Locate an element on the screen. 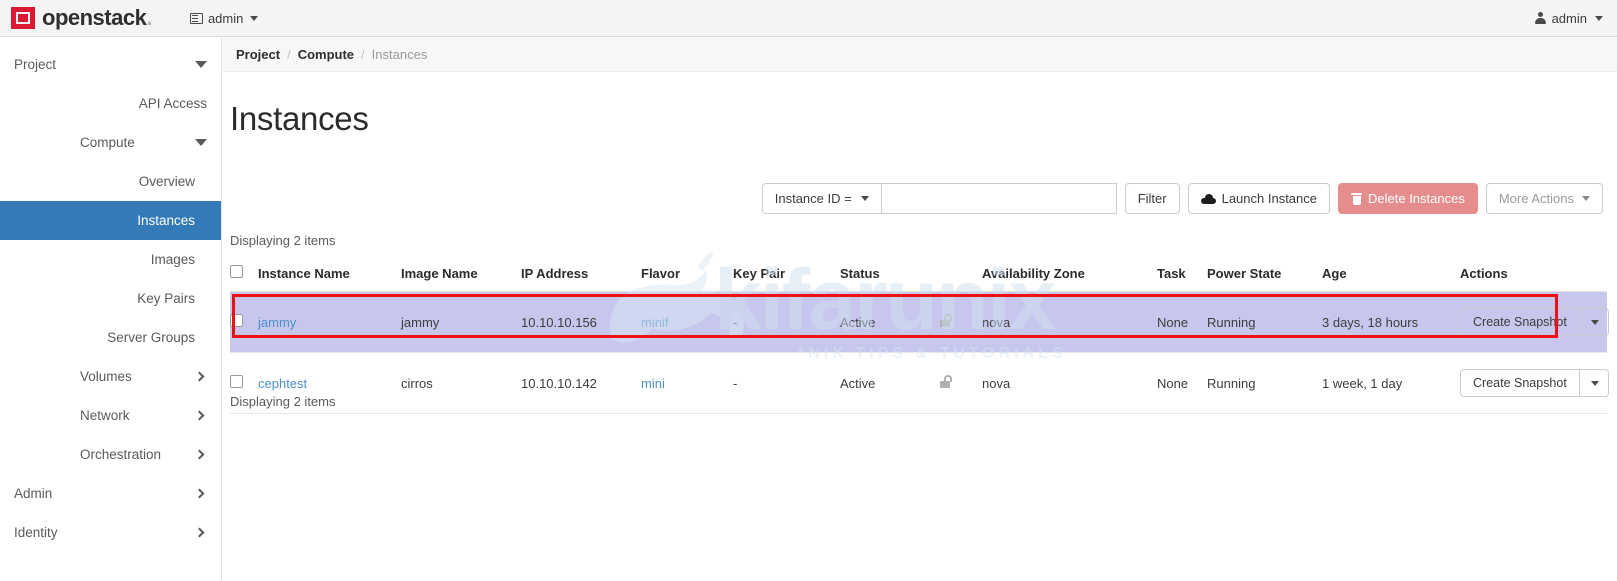 The width and height of the screenshot is (1617, 581). breadcrumb: Project / Compute / Instances is located at coordinates (919, 54).